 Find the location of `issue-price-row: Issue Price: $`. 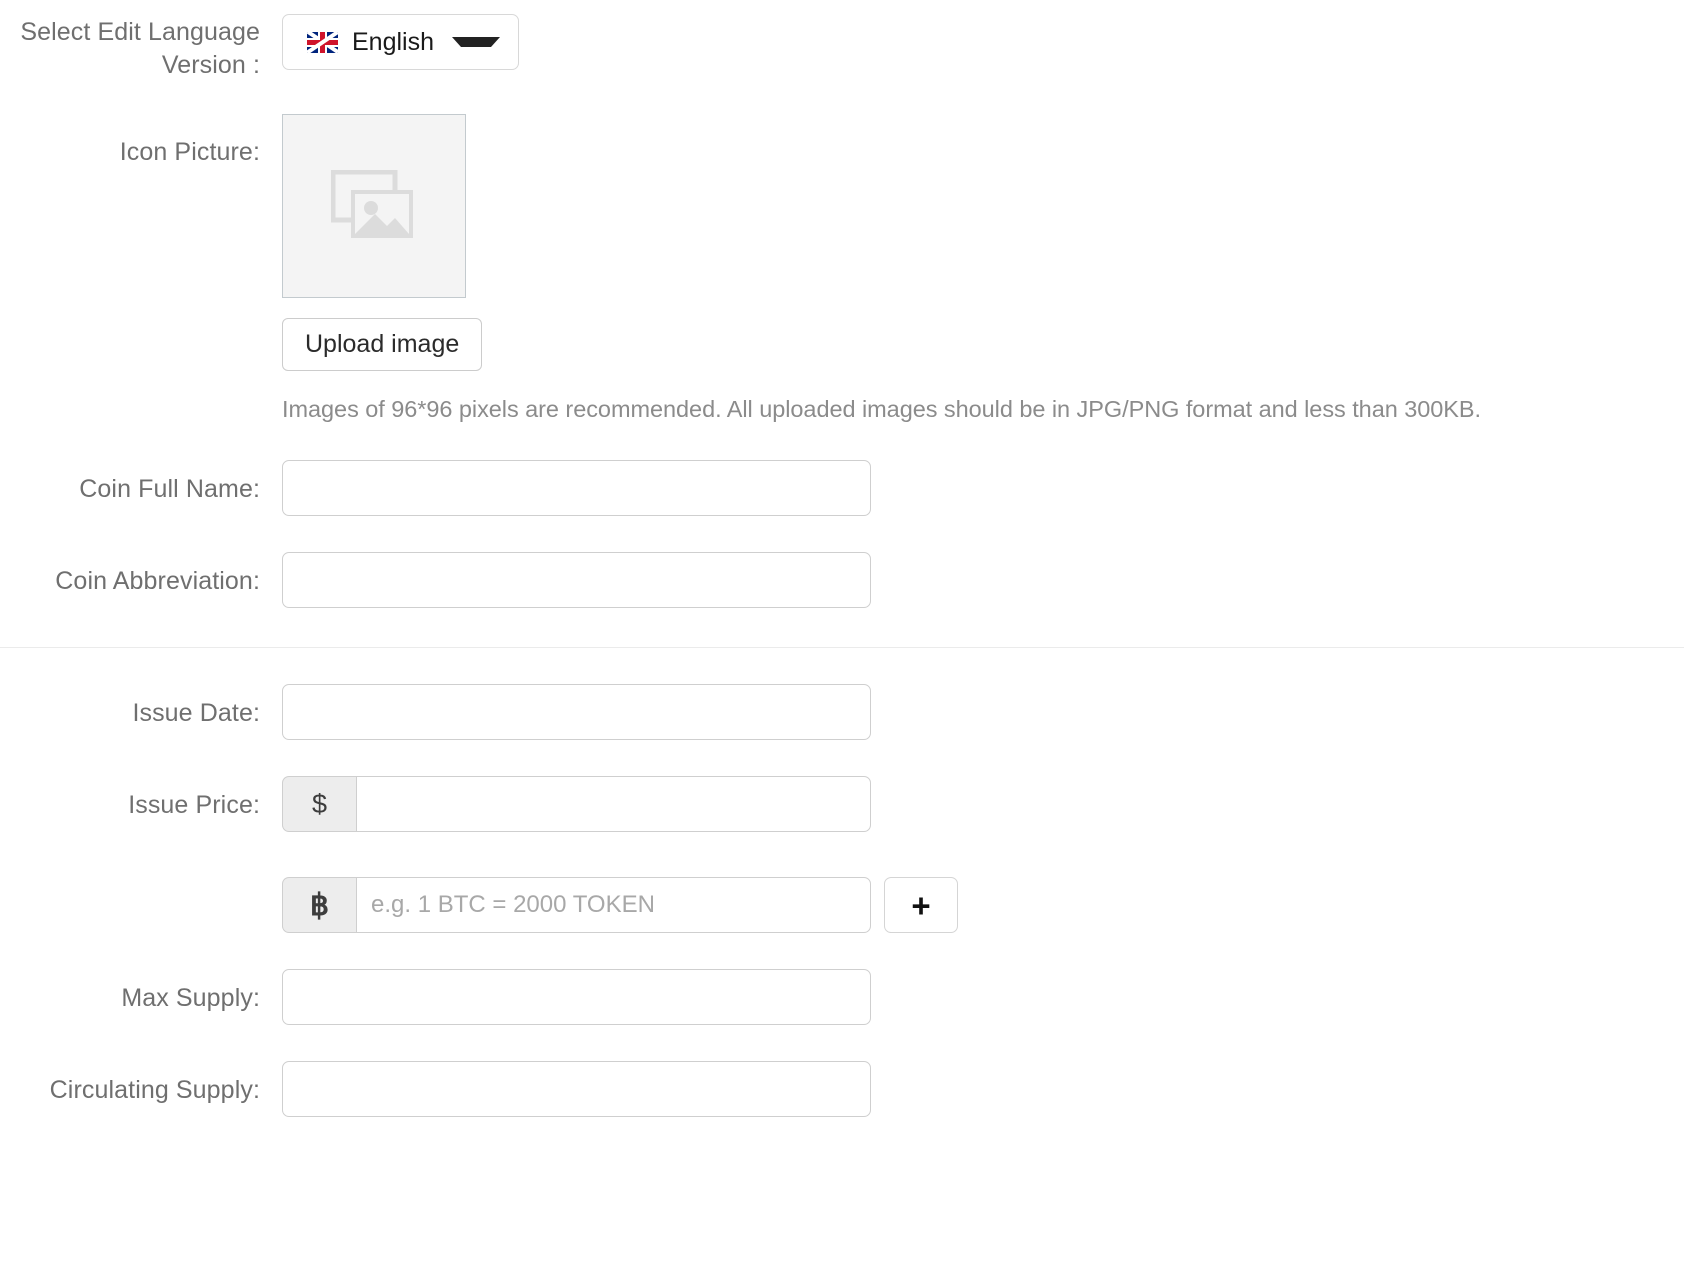

issue-price-row: Issue Price: $ is located at coordinates (842, 786).